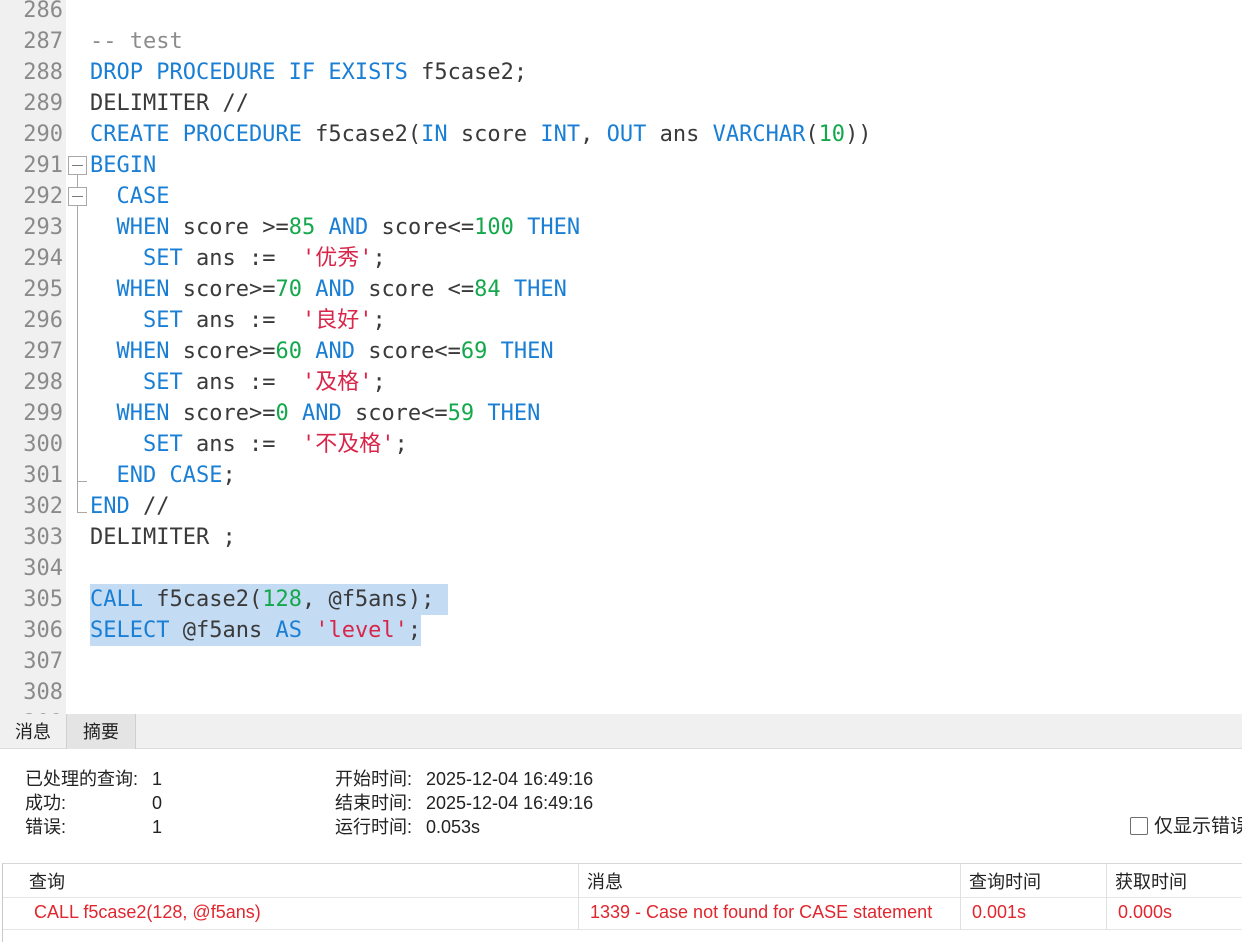 This screenshot has width=1242, height=942. What do you see at coordinates (621, 320) in the screenshot?
I see `code-line: 296 SET ans := '良好';` at bounding box center [621, 320].